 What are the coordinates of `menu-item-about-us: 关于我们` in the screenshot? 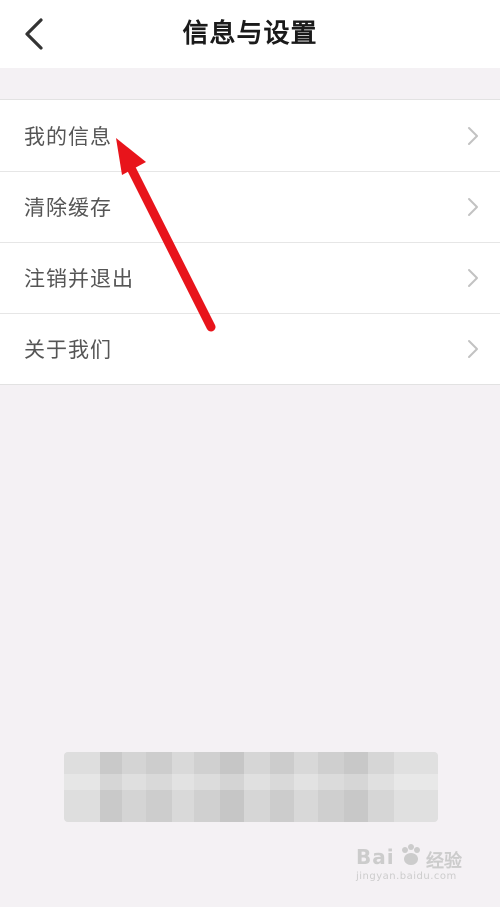 It's located at (250, 348).